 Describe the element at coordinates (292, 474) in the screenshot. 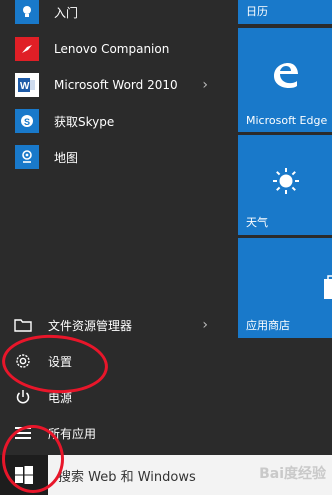

I see `baidu-watermark: Bai度经验` at that location.